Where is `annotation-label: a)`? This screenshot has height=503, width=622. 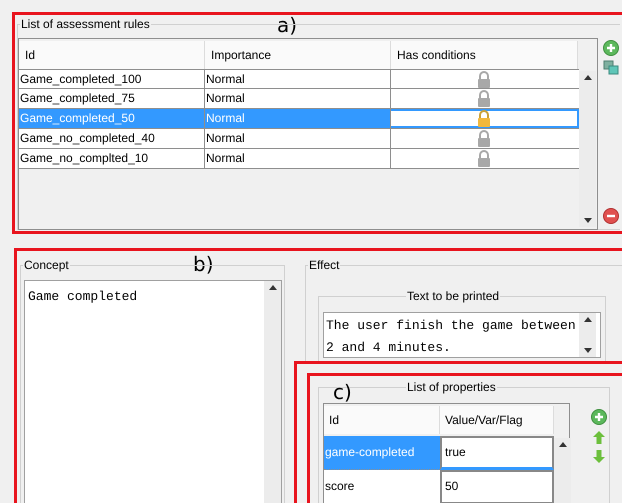
annotation-label: a) is located at coordinates (287, 25).